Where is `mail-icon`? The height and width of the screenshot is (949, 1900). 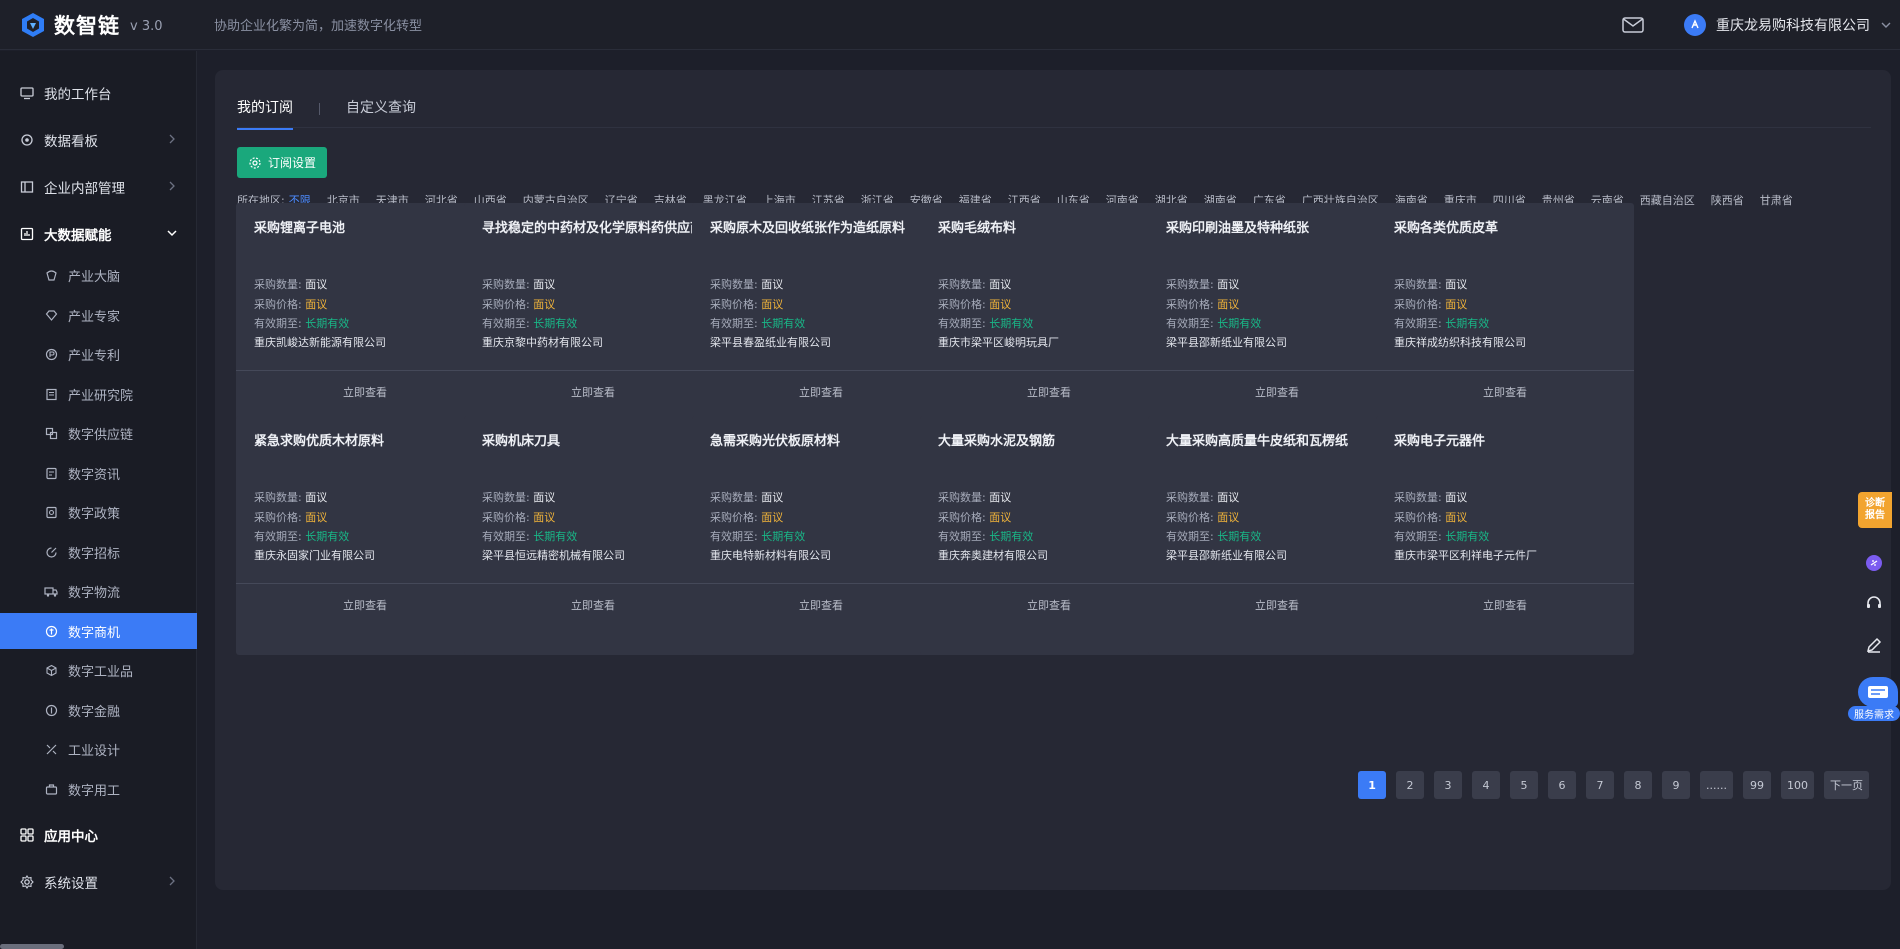 mail-icon is located at coordinates (1633, 25).